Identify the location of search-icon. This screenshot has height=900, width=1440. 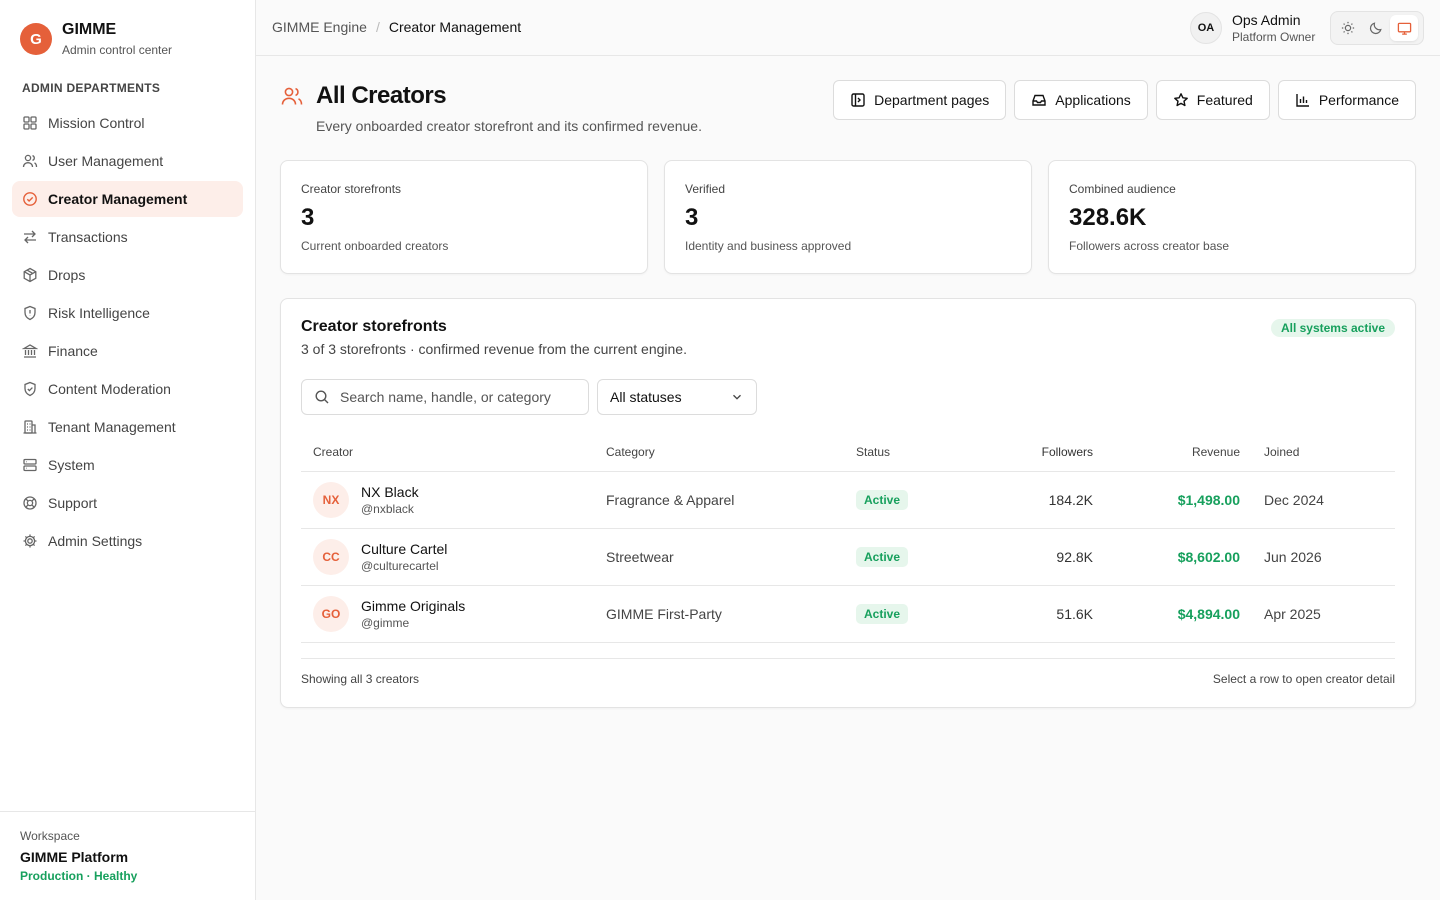
(322, 397).